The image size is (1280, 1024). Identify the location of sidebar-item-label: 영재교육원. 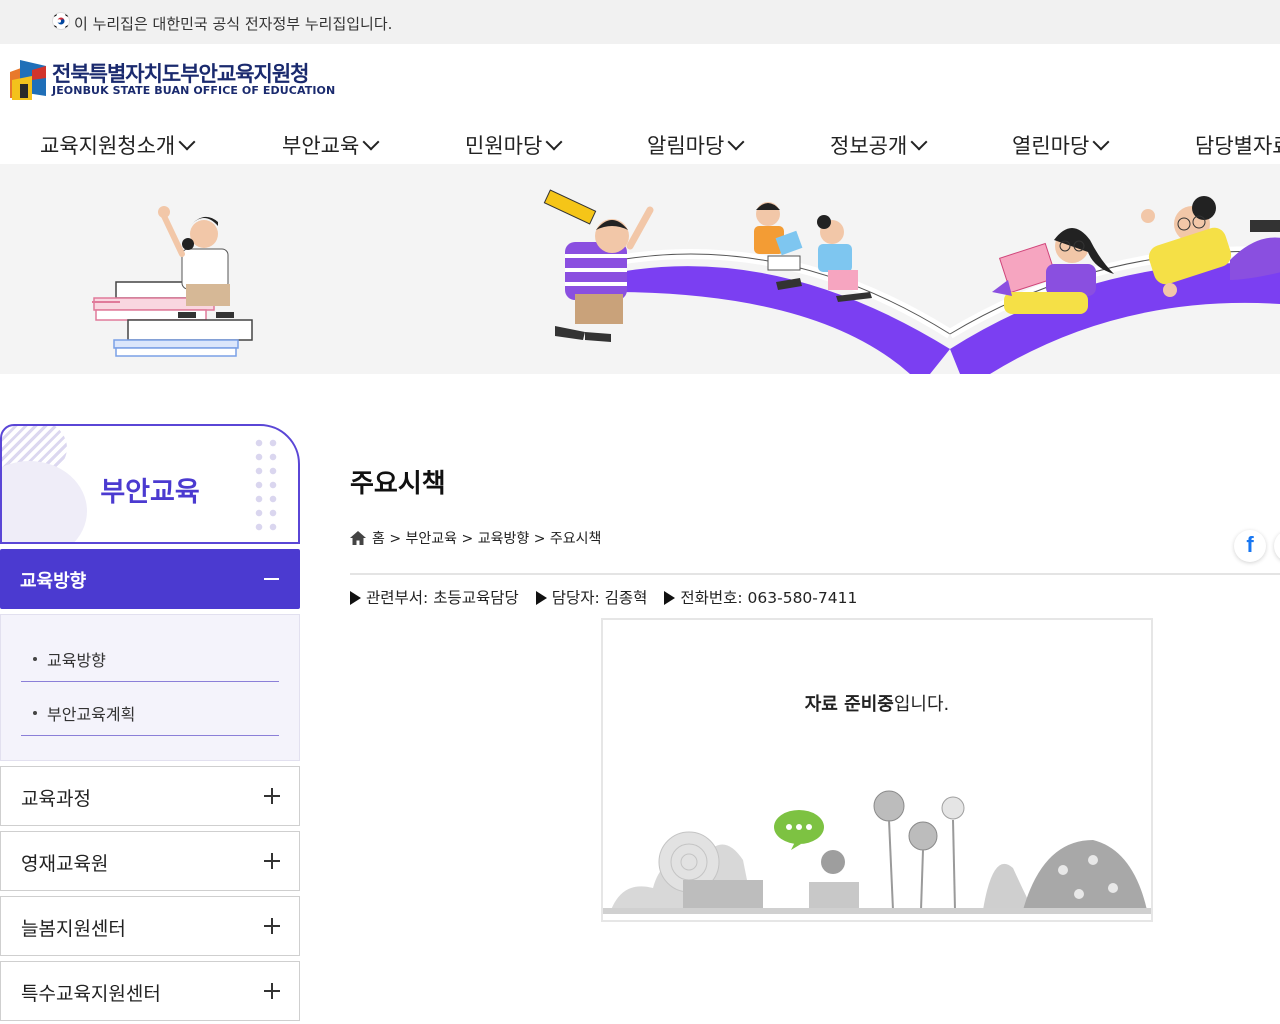
(65, 864).